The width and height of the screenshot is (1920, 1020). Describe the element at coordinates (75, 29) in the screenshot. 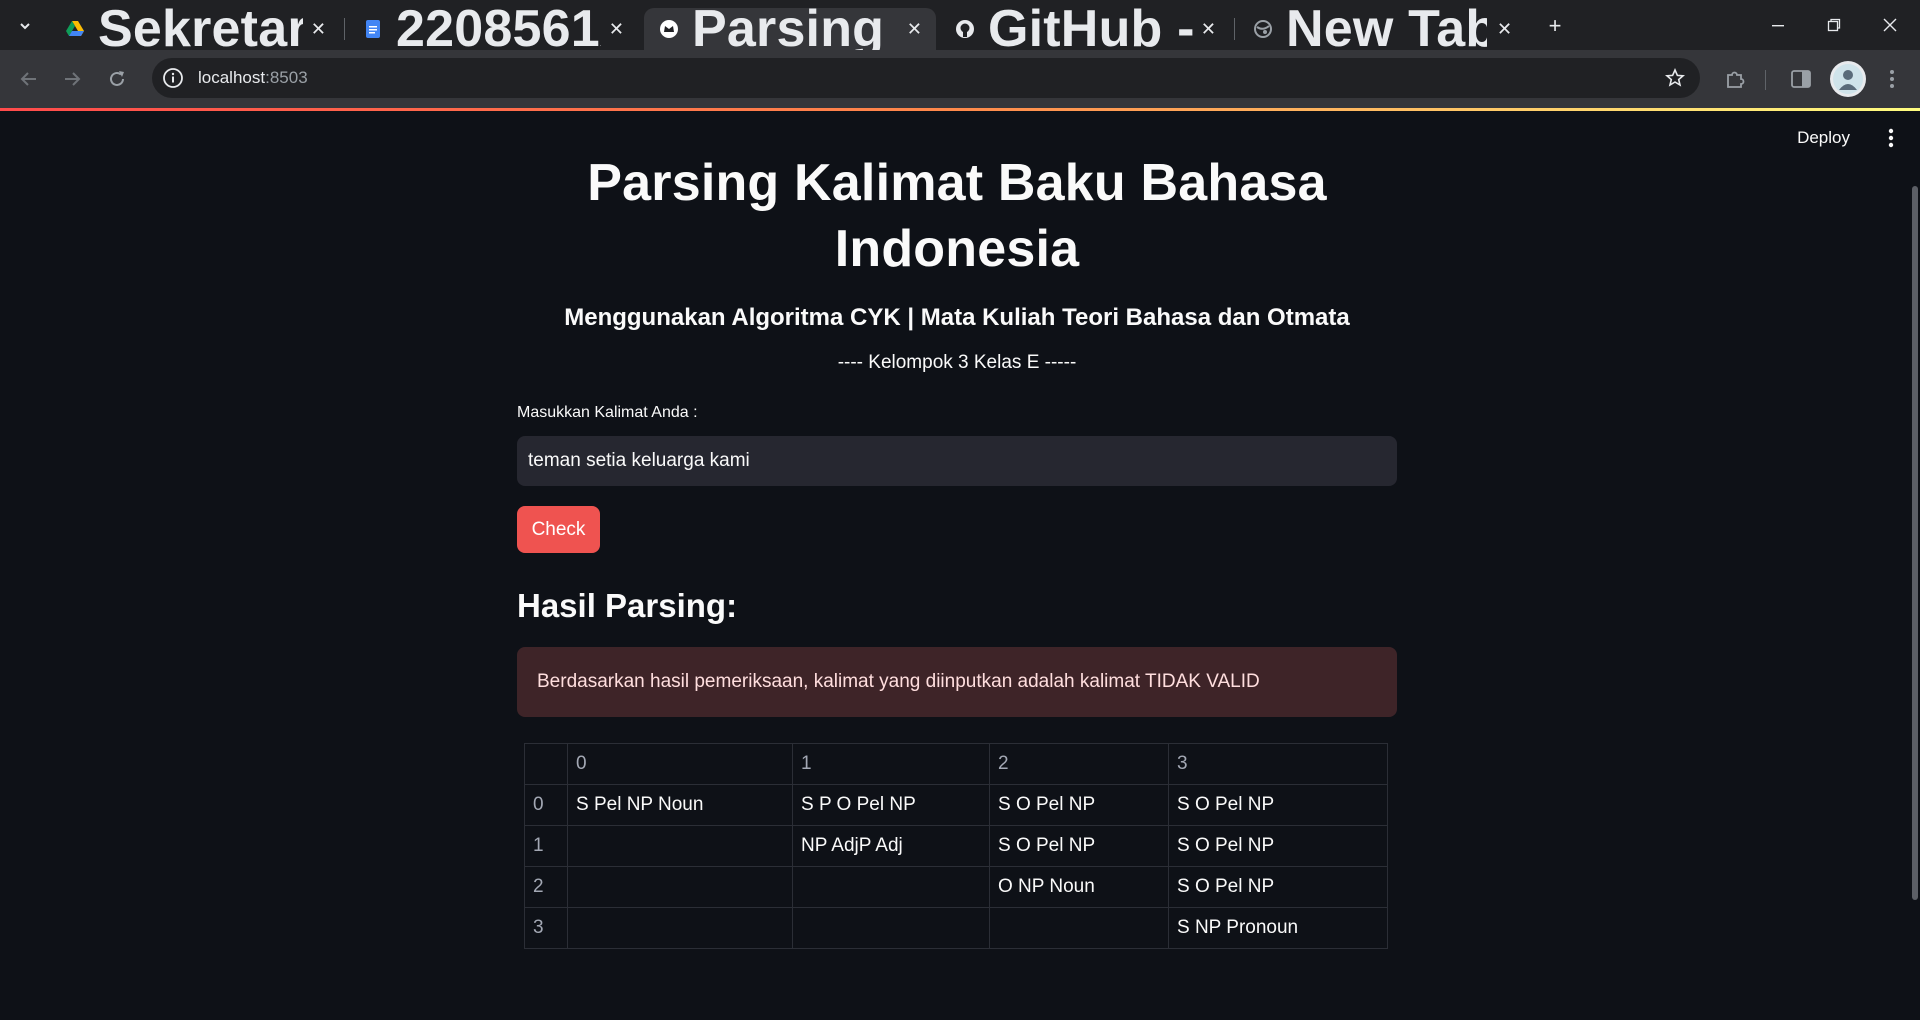

I see `google-drive-icon` at that location.